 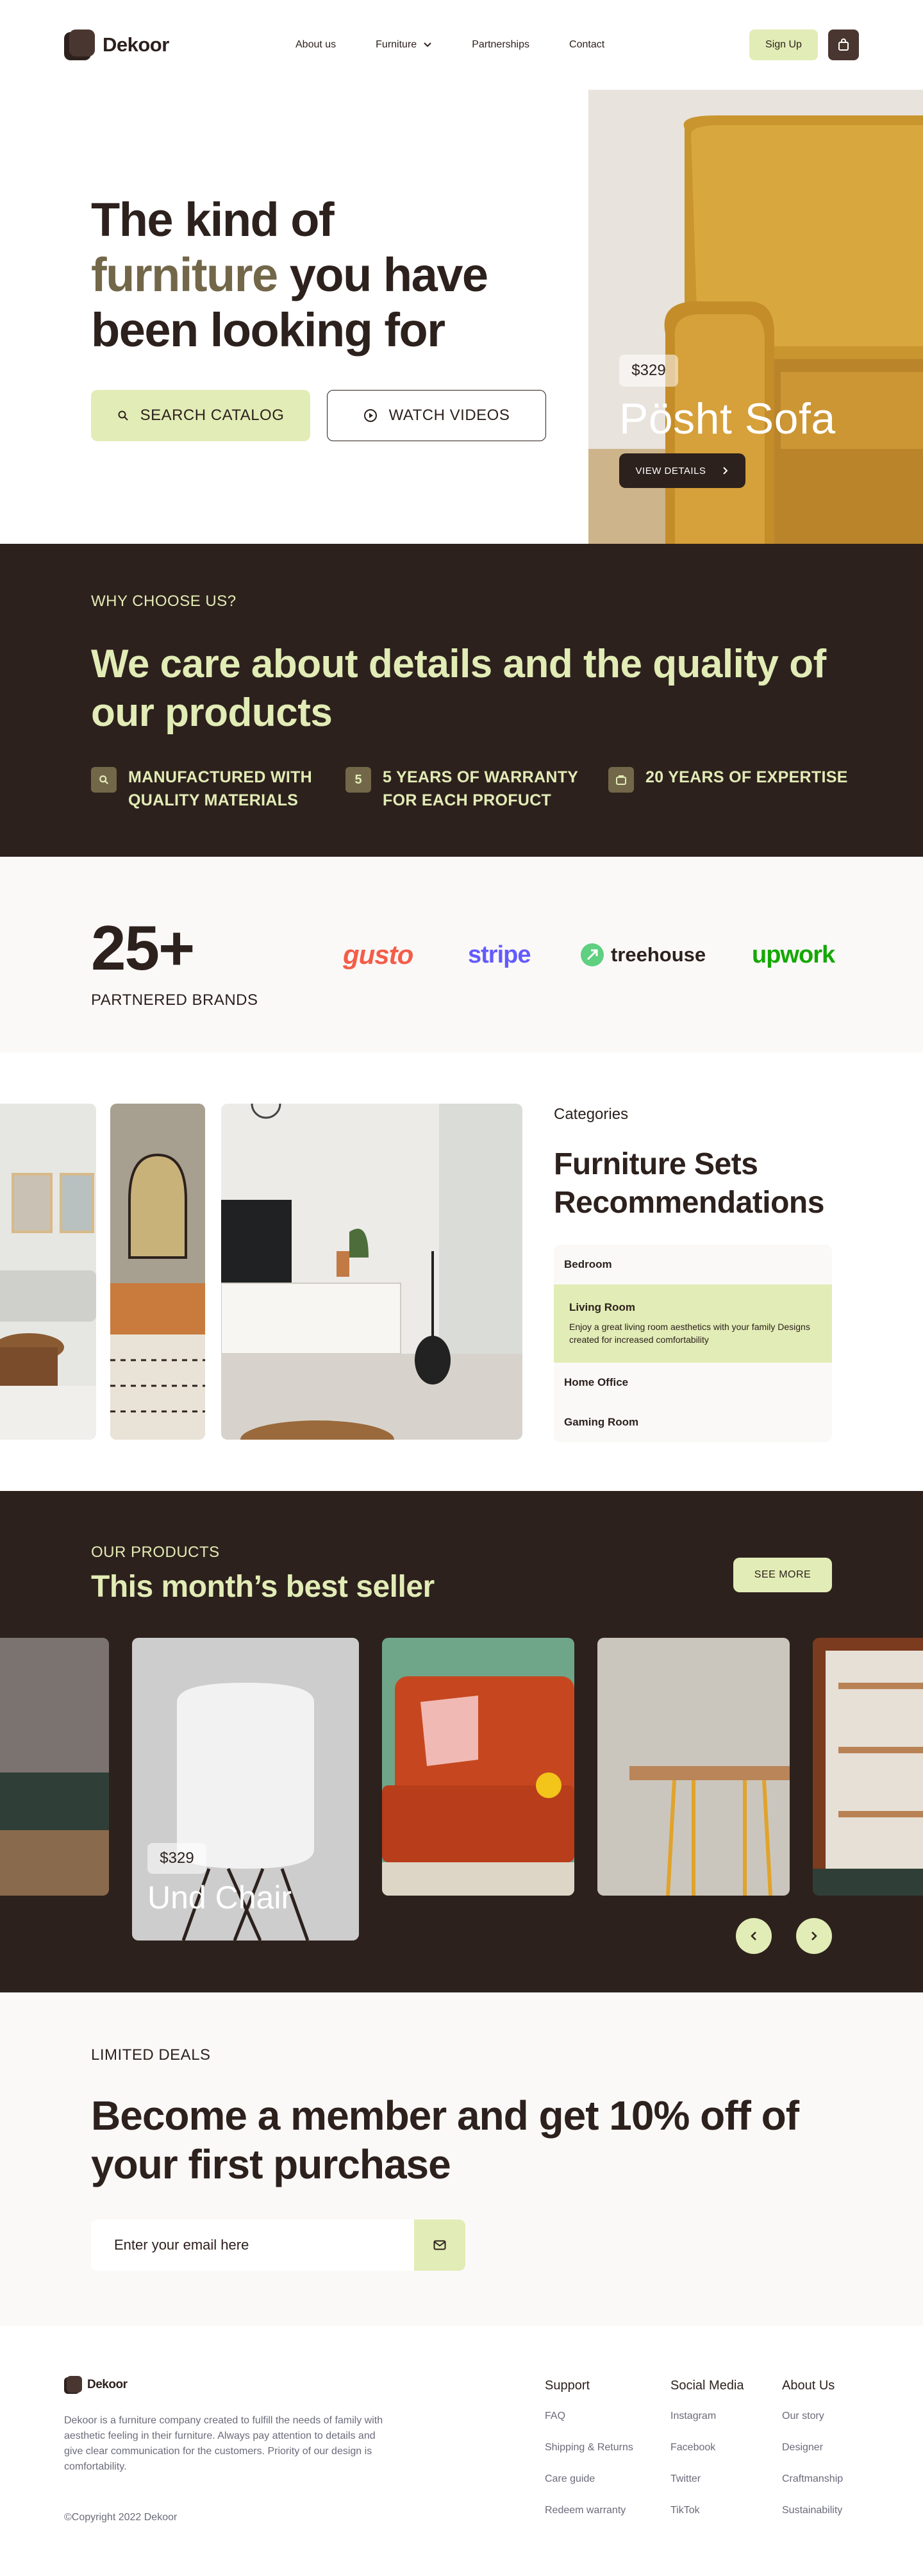 What do you see at coordinates (843, 44) in the screenshot?
I see `cart-button` at bounding box center [843, 44].